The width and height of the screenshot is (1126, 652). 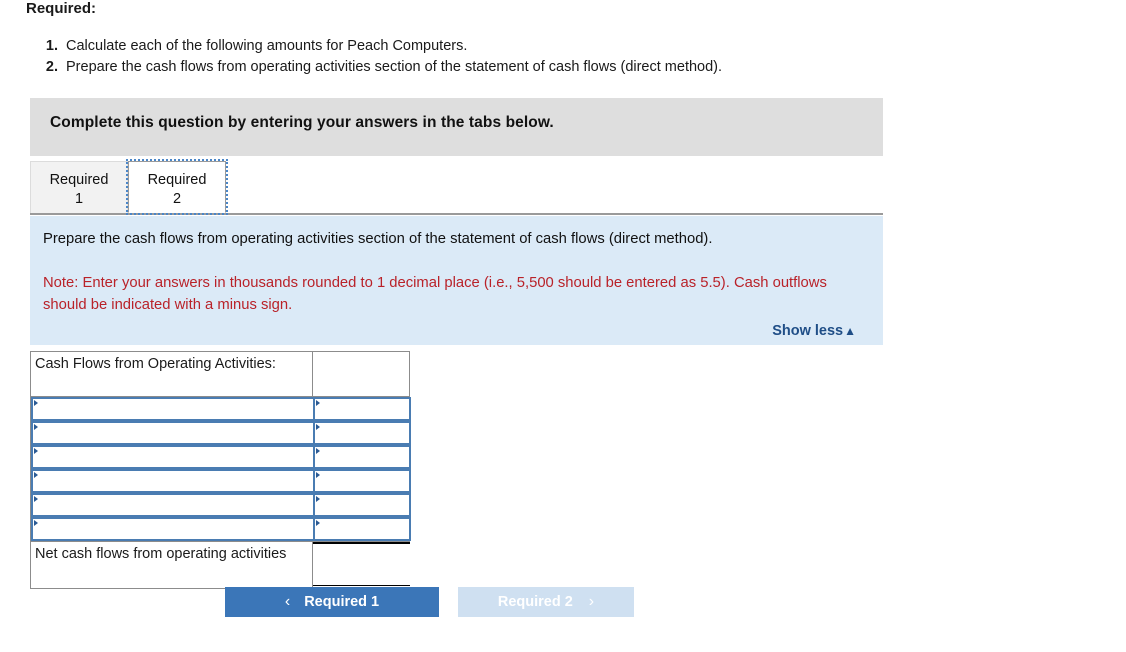 What do you see at coordinates (172, 565) in the screenshot?
I see `total-label: Net cash flows from operating activities` at bounding box center [172, 565].